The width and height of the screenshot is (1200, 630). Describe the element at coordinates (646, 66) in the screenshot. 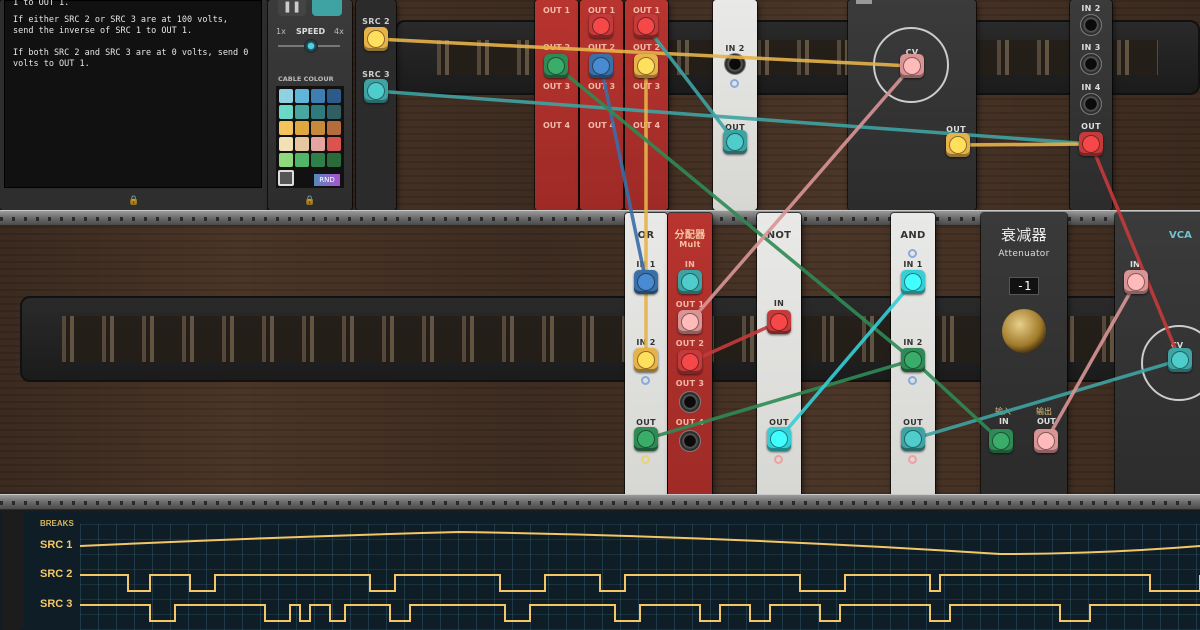

I see `c-out2-plug` at that location.